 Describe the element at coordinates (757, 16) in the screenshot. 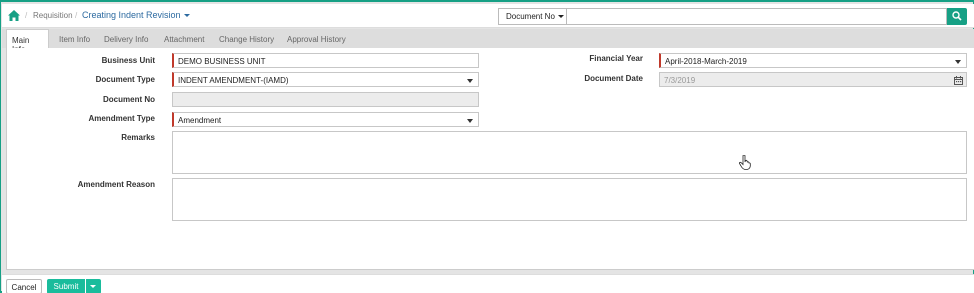

I see `search-input` at that location.